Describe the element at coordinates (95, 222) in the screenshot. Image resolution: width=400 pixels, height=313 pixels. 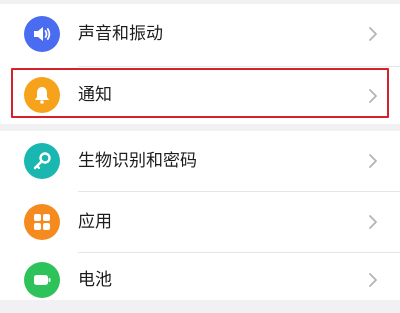
I see `settings-item-label: 应用` at that location.